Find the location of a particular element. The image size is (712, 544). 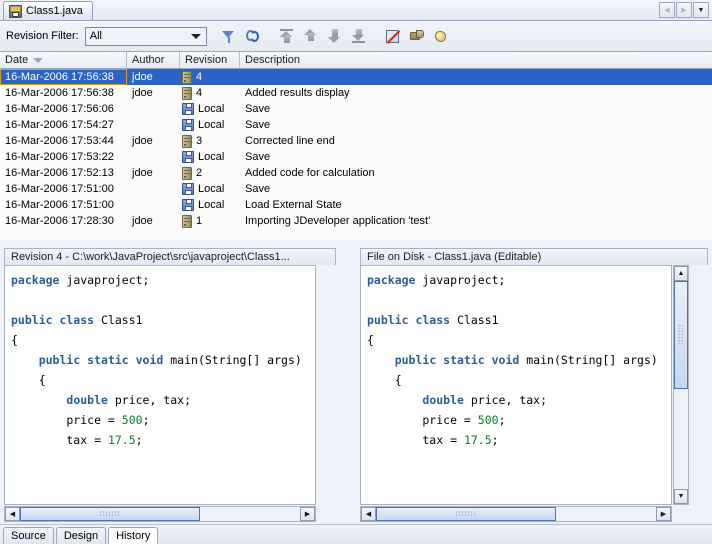

code-keyword: double is located at coordinates (443, 400).